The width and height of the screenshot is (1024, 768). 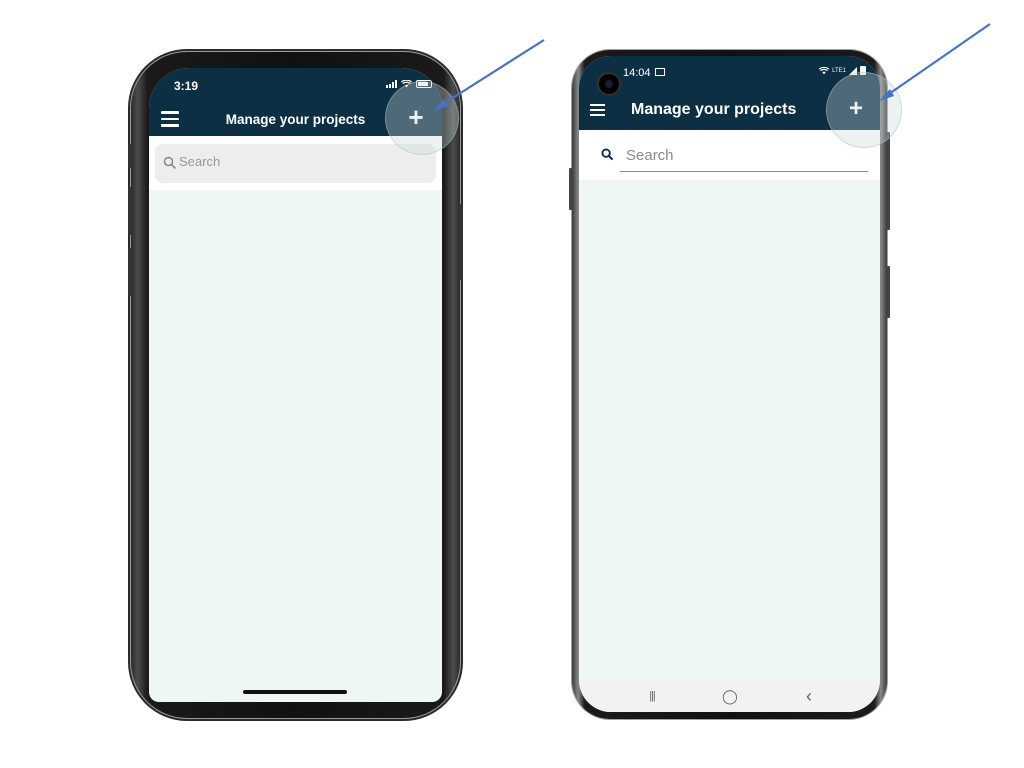 What do you see at coordinates (597, 110) in the screenshot?
I see `menu-icon` at bounding box center [597, 110].